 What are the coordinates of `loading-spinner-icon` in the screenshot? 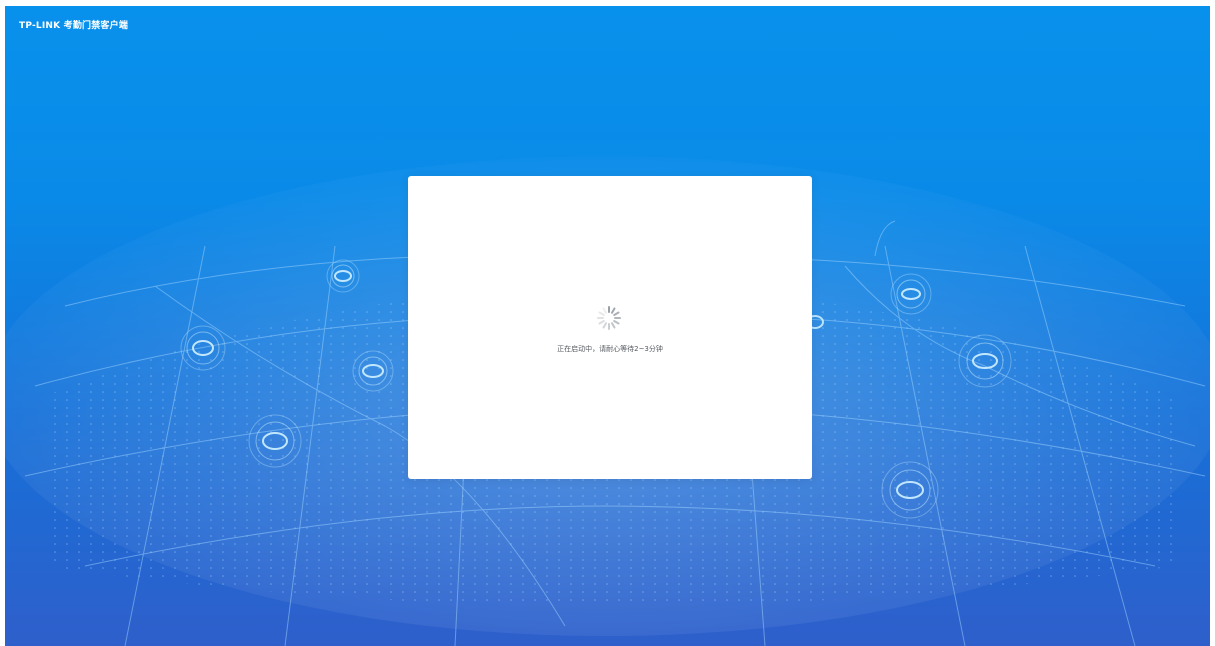 It's located at (609, 318).